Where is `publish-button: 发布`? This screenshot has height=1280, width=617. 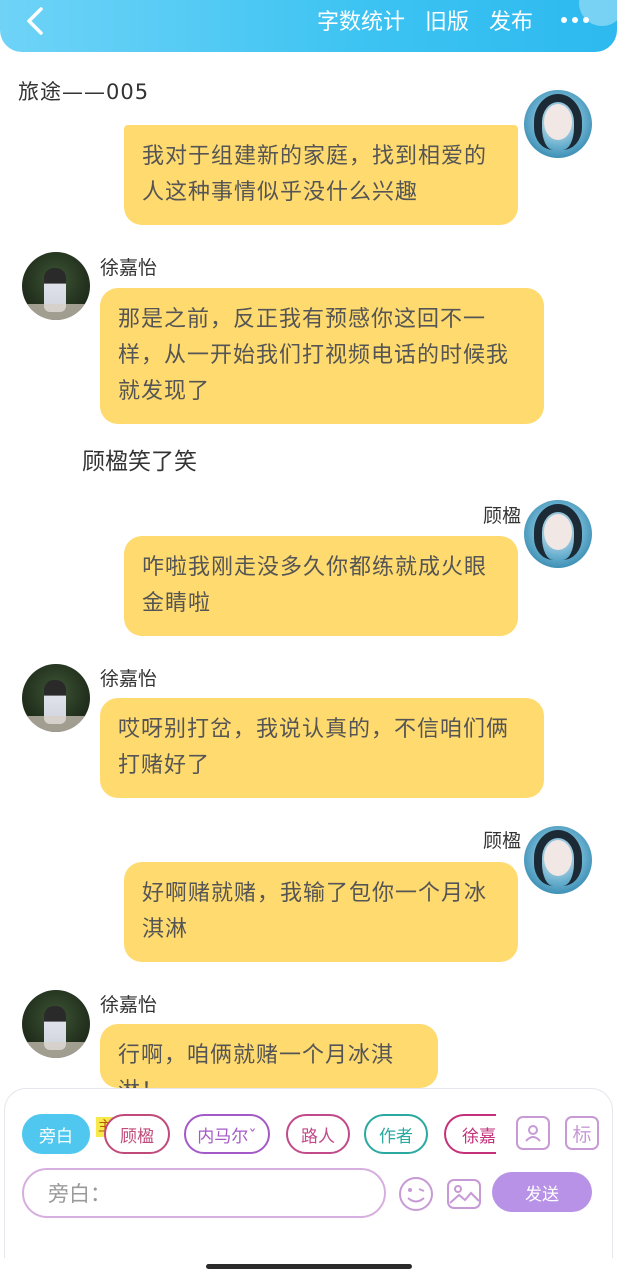
publish-button: 发布 is located at coordinates (511, 20).